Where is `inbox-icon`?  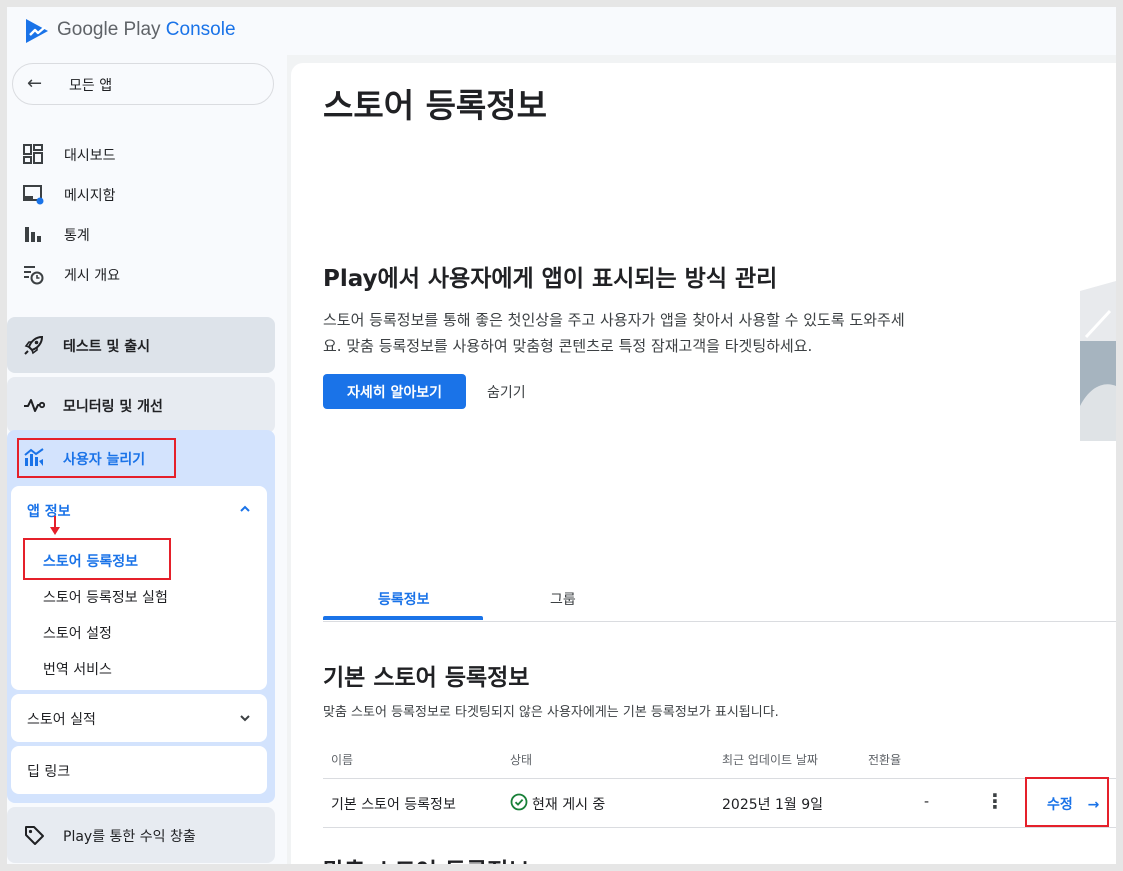 inbox-icon is located at coordinates (33, 195).